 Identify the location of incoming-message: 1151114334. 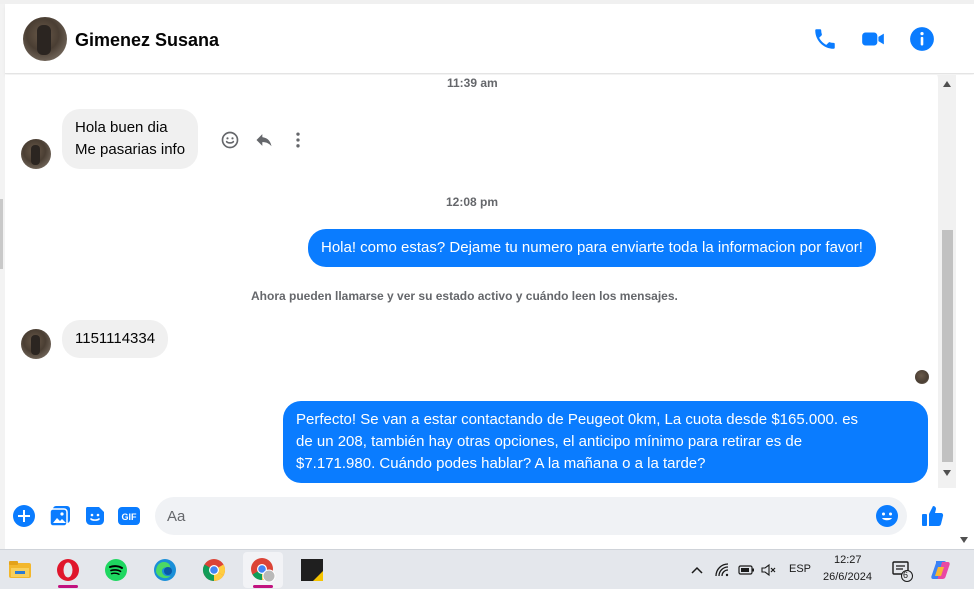
(115, 339).